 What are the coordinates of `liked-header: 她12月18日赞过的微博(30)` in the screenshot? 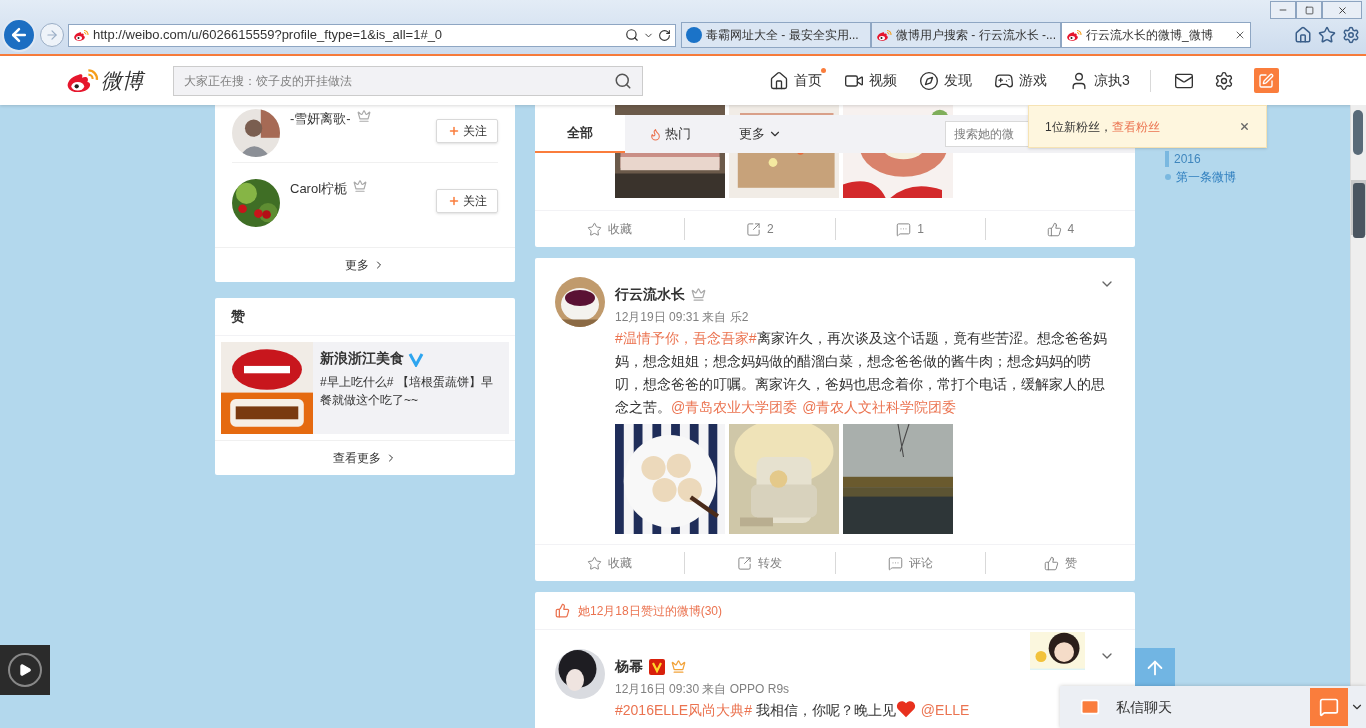 It's located at (650, 611).